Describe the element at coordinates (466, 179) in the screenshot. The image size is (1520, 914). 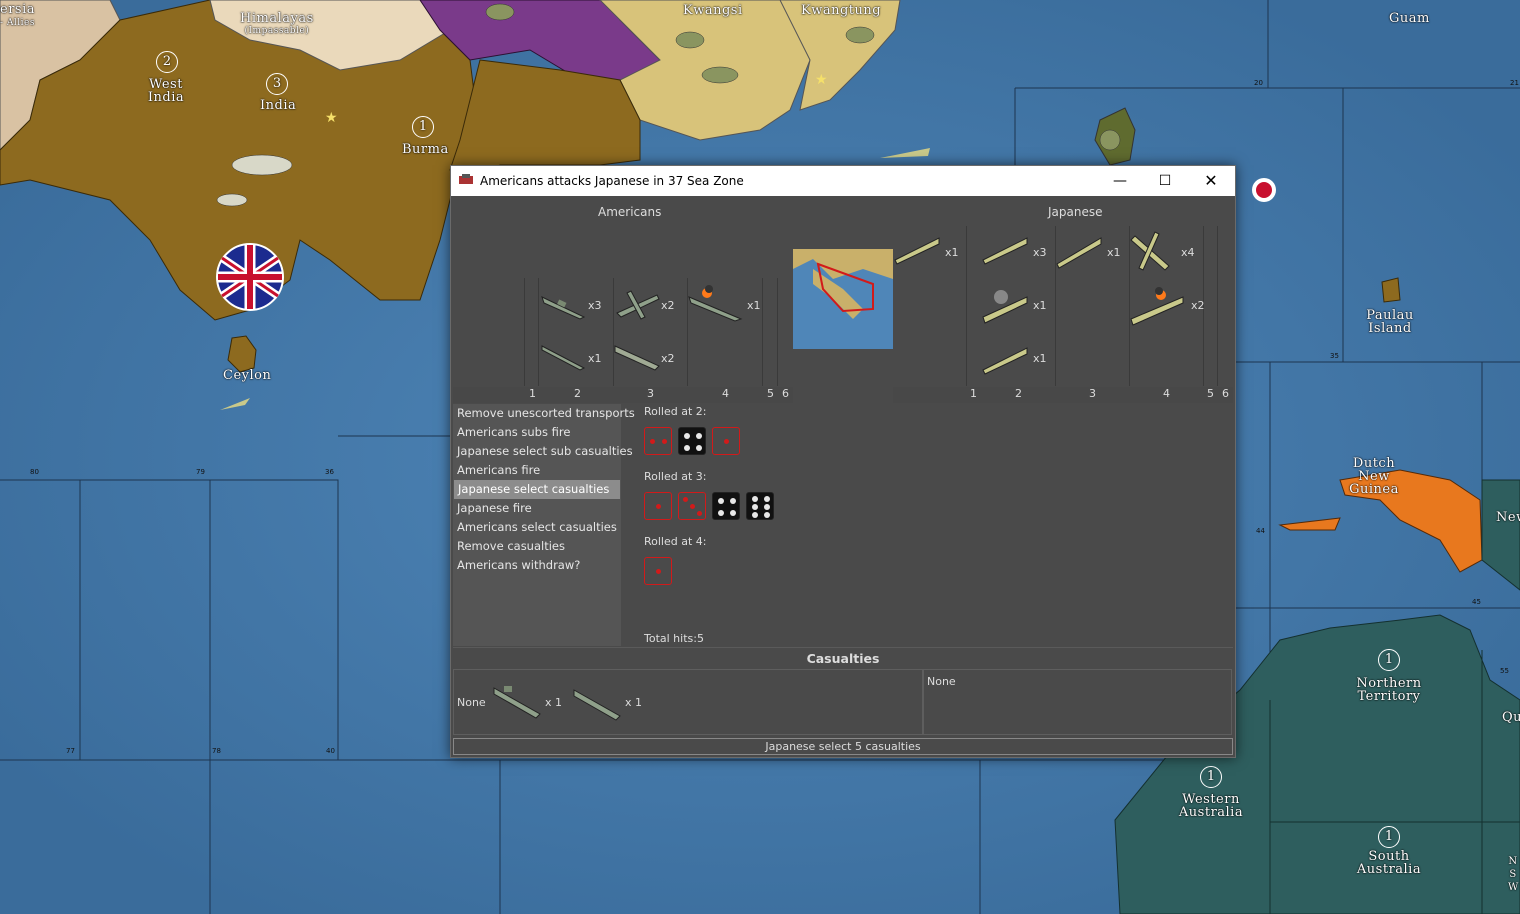
I see `app-icon` at that location.